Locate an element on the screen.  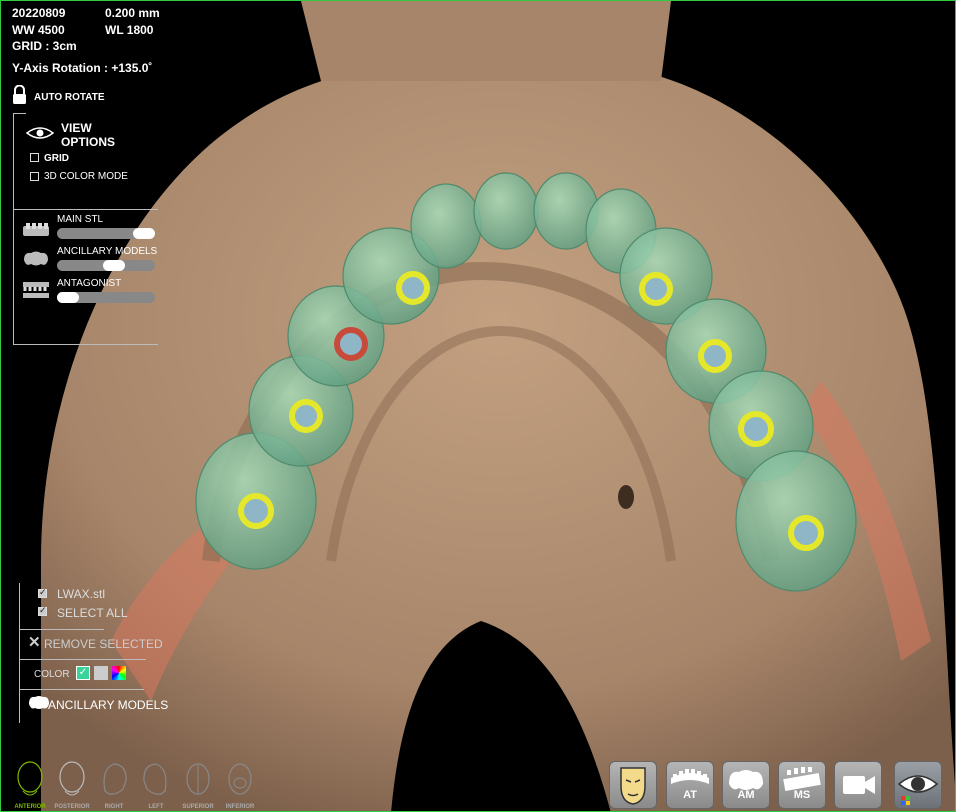
select-all-checkbox is located at coordinates (42, 610).